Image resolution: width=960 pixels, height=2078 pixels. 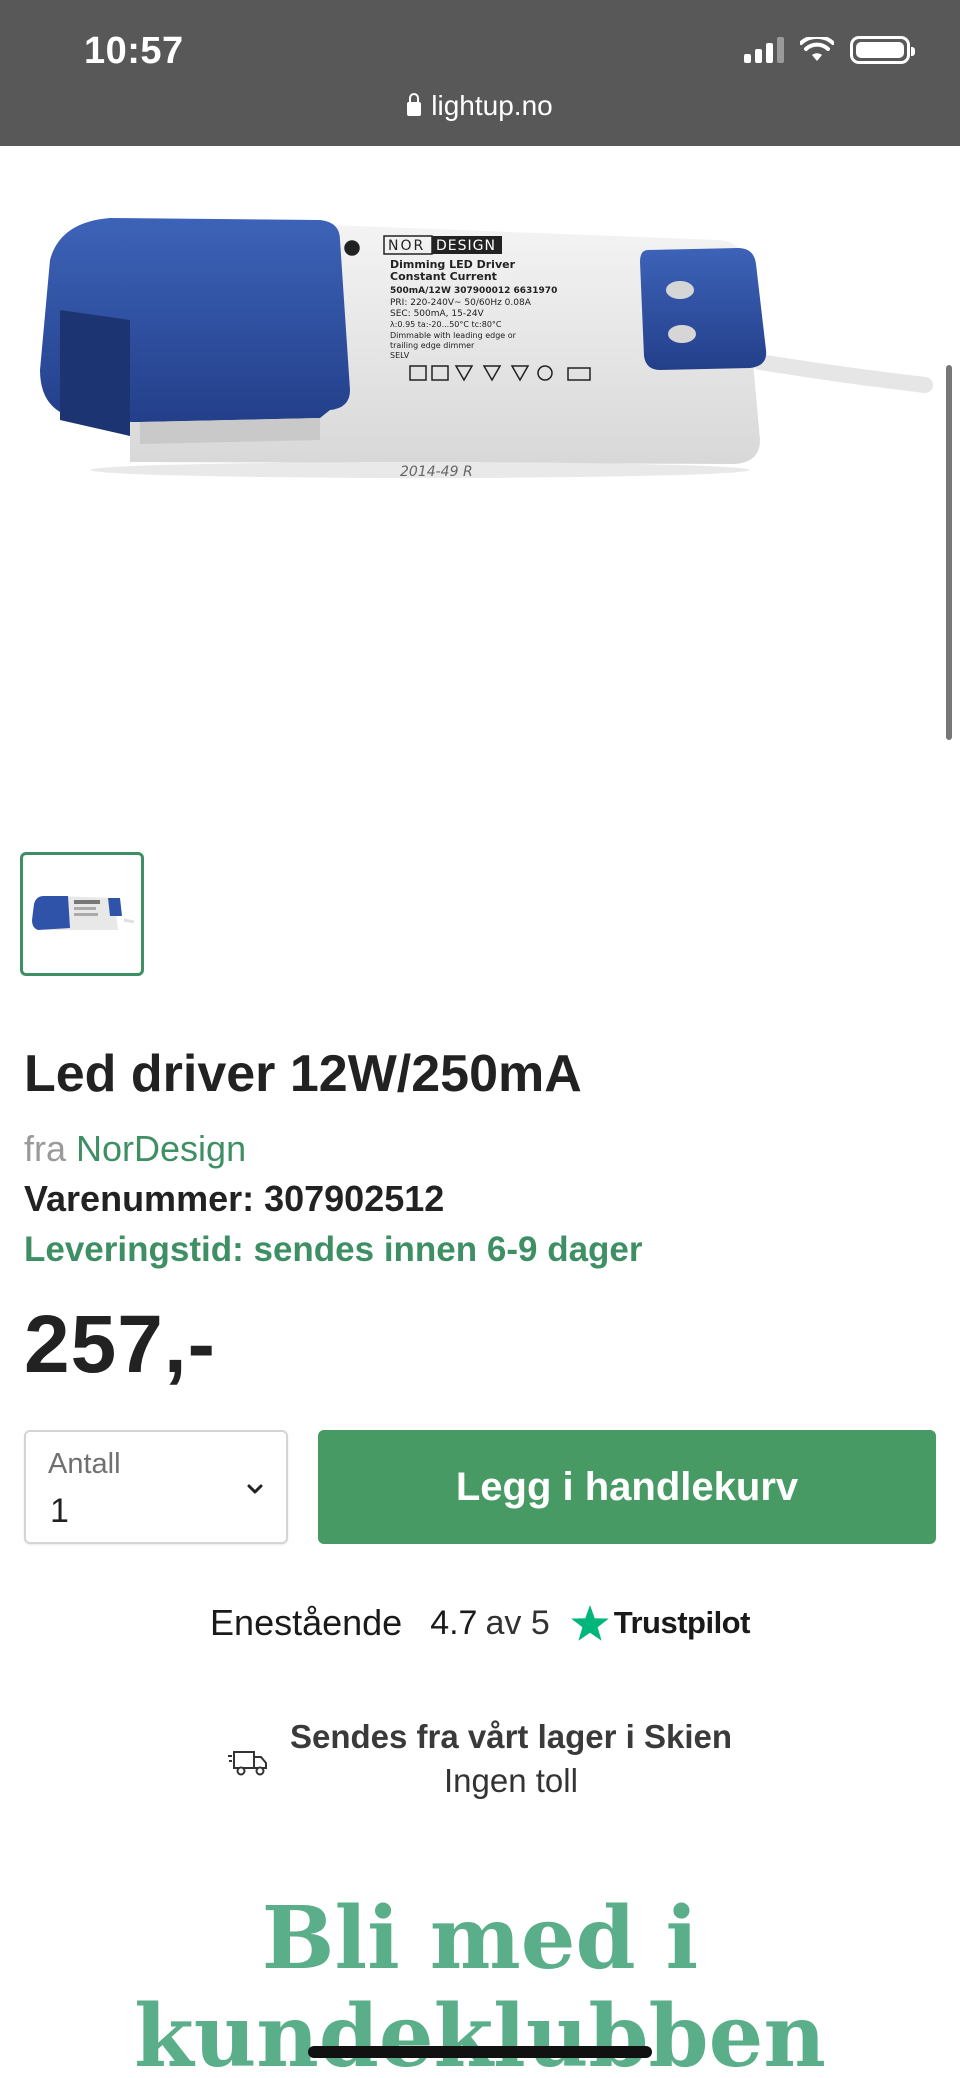 What do you see at coordinates (480, 73) in the screenshot?
I see `browser-status-bar: 10:57 lightup.no` at bounding box center [480, 73].